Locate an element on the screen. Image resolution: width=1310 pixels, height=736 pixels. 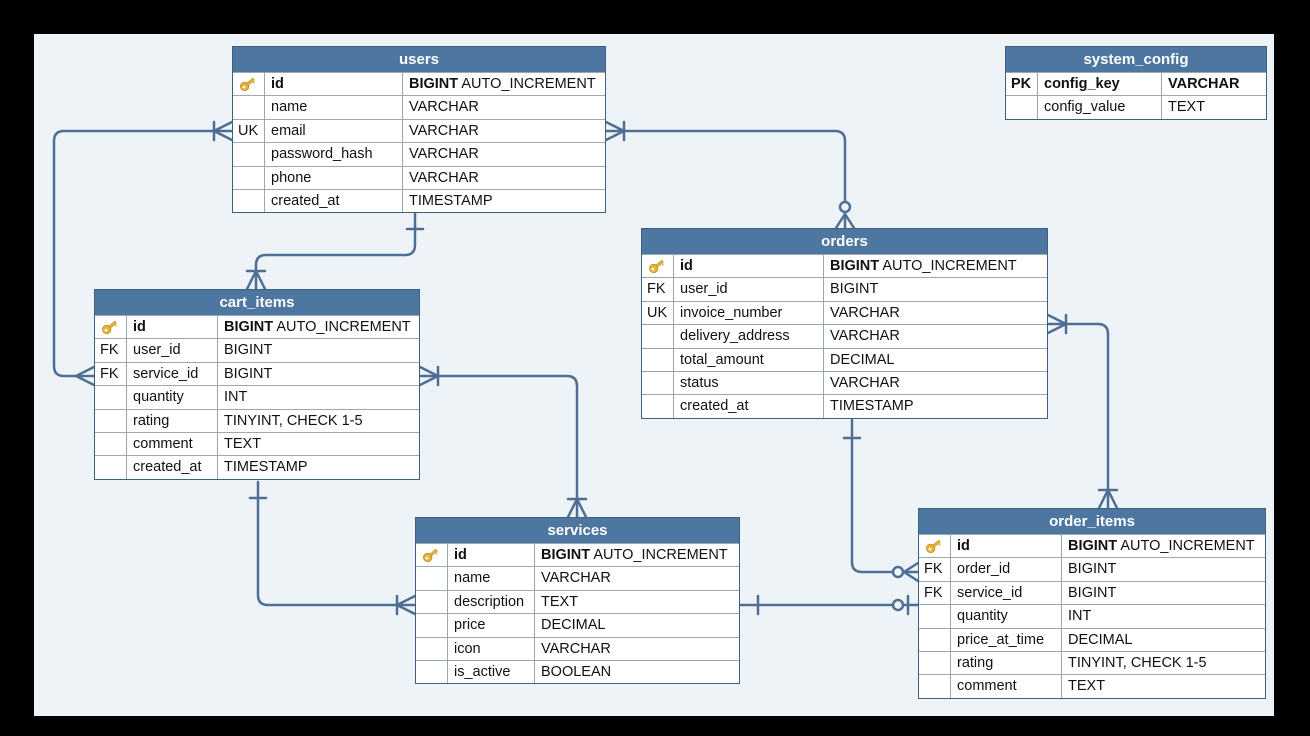
table-row: PK config_key VARCHAR is located at coordinates (1136, 84).